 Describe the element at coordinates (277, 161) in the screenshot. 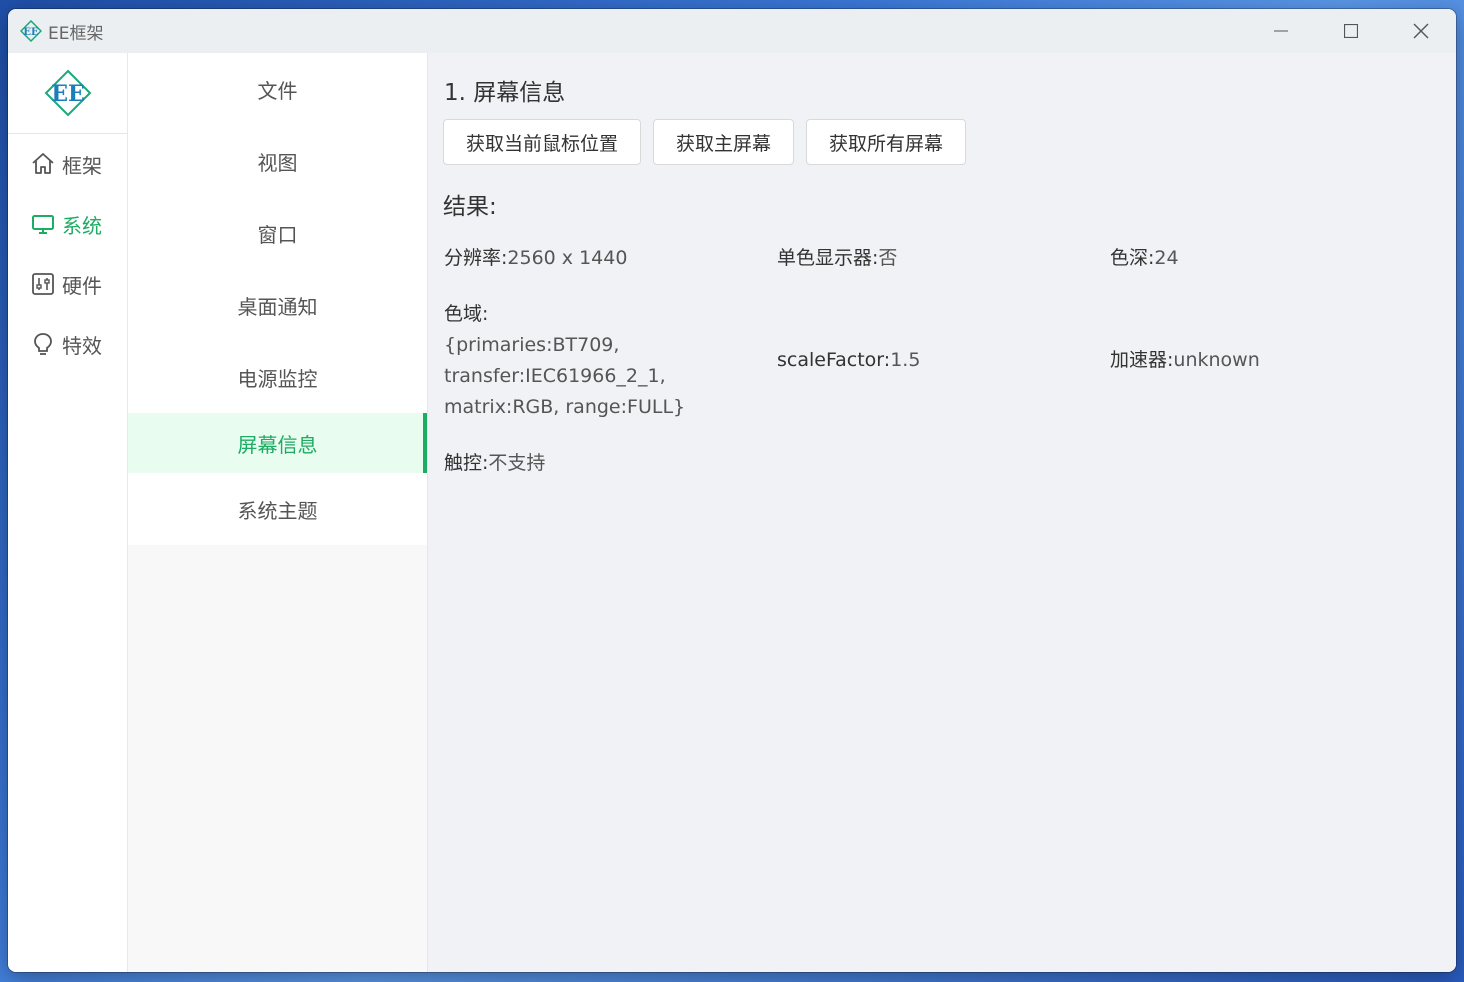

I see `submenu-item-view: 视图` at that location.